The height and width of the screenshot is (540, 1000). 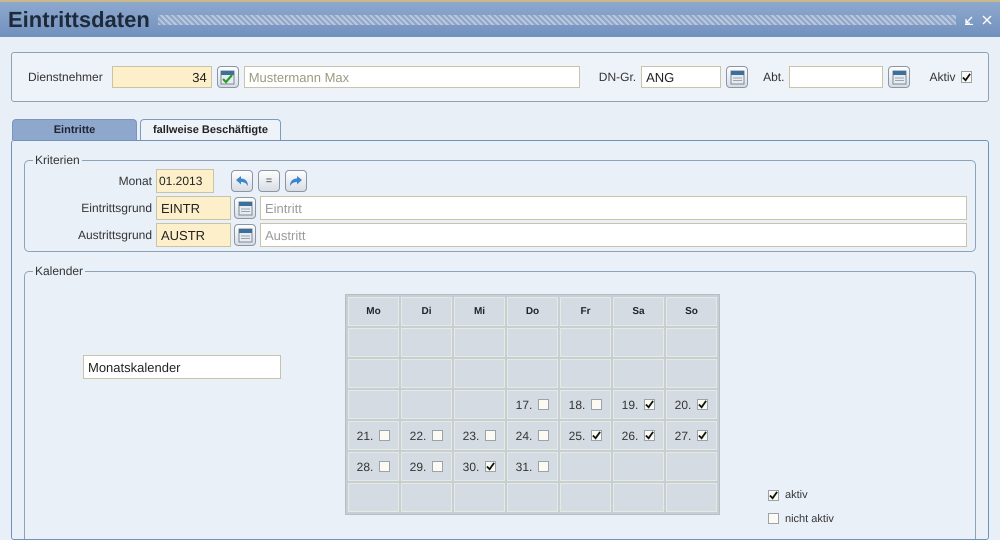 I want to click on previous-button, so click(x=242, y=181).